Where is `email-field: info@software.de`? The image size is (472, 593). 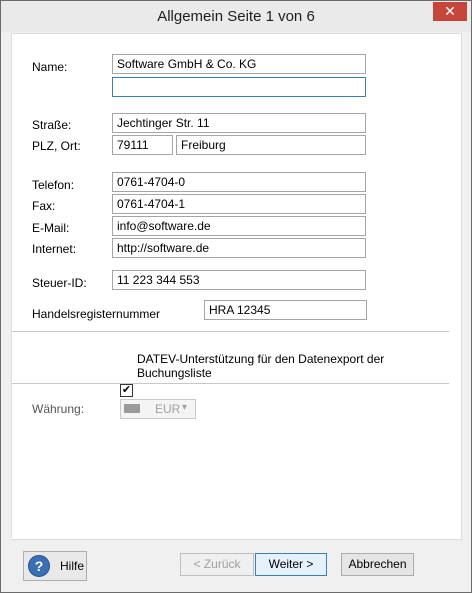
email-field: info@software.de is located at coordinates (239, 226).